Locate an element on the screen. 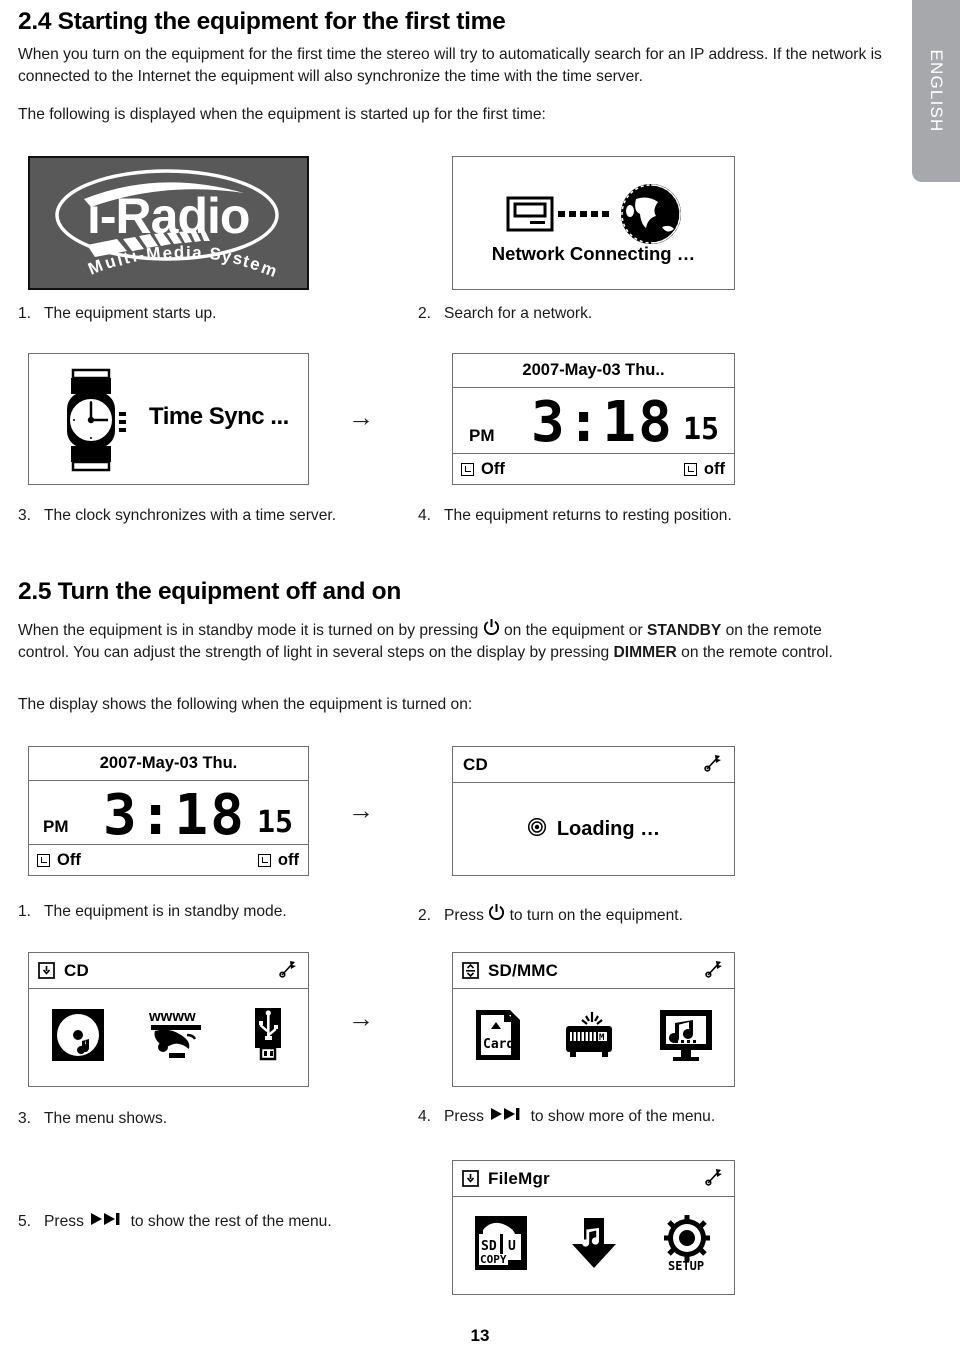  language-tab: ENGLISH is located at coordinates (936, 91).